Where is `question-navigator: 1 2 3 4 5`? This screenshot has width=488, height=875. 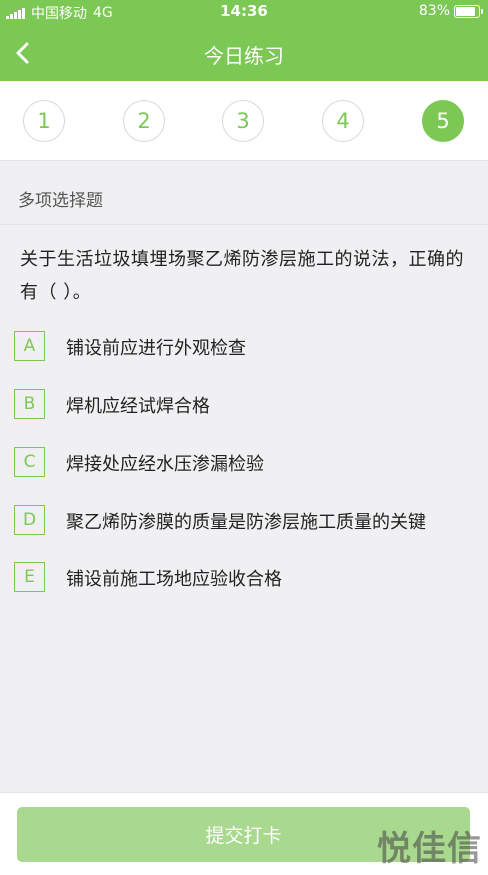 question-navigator: 1 2 3 4 5 is located at coordinates (244, 121).